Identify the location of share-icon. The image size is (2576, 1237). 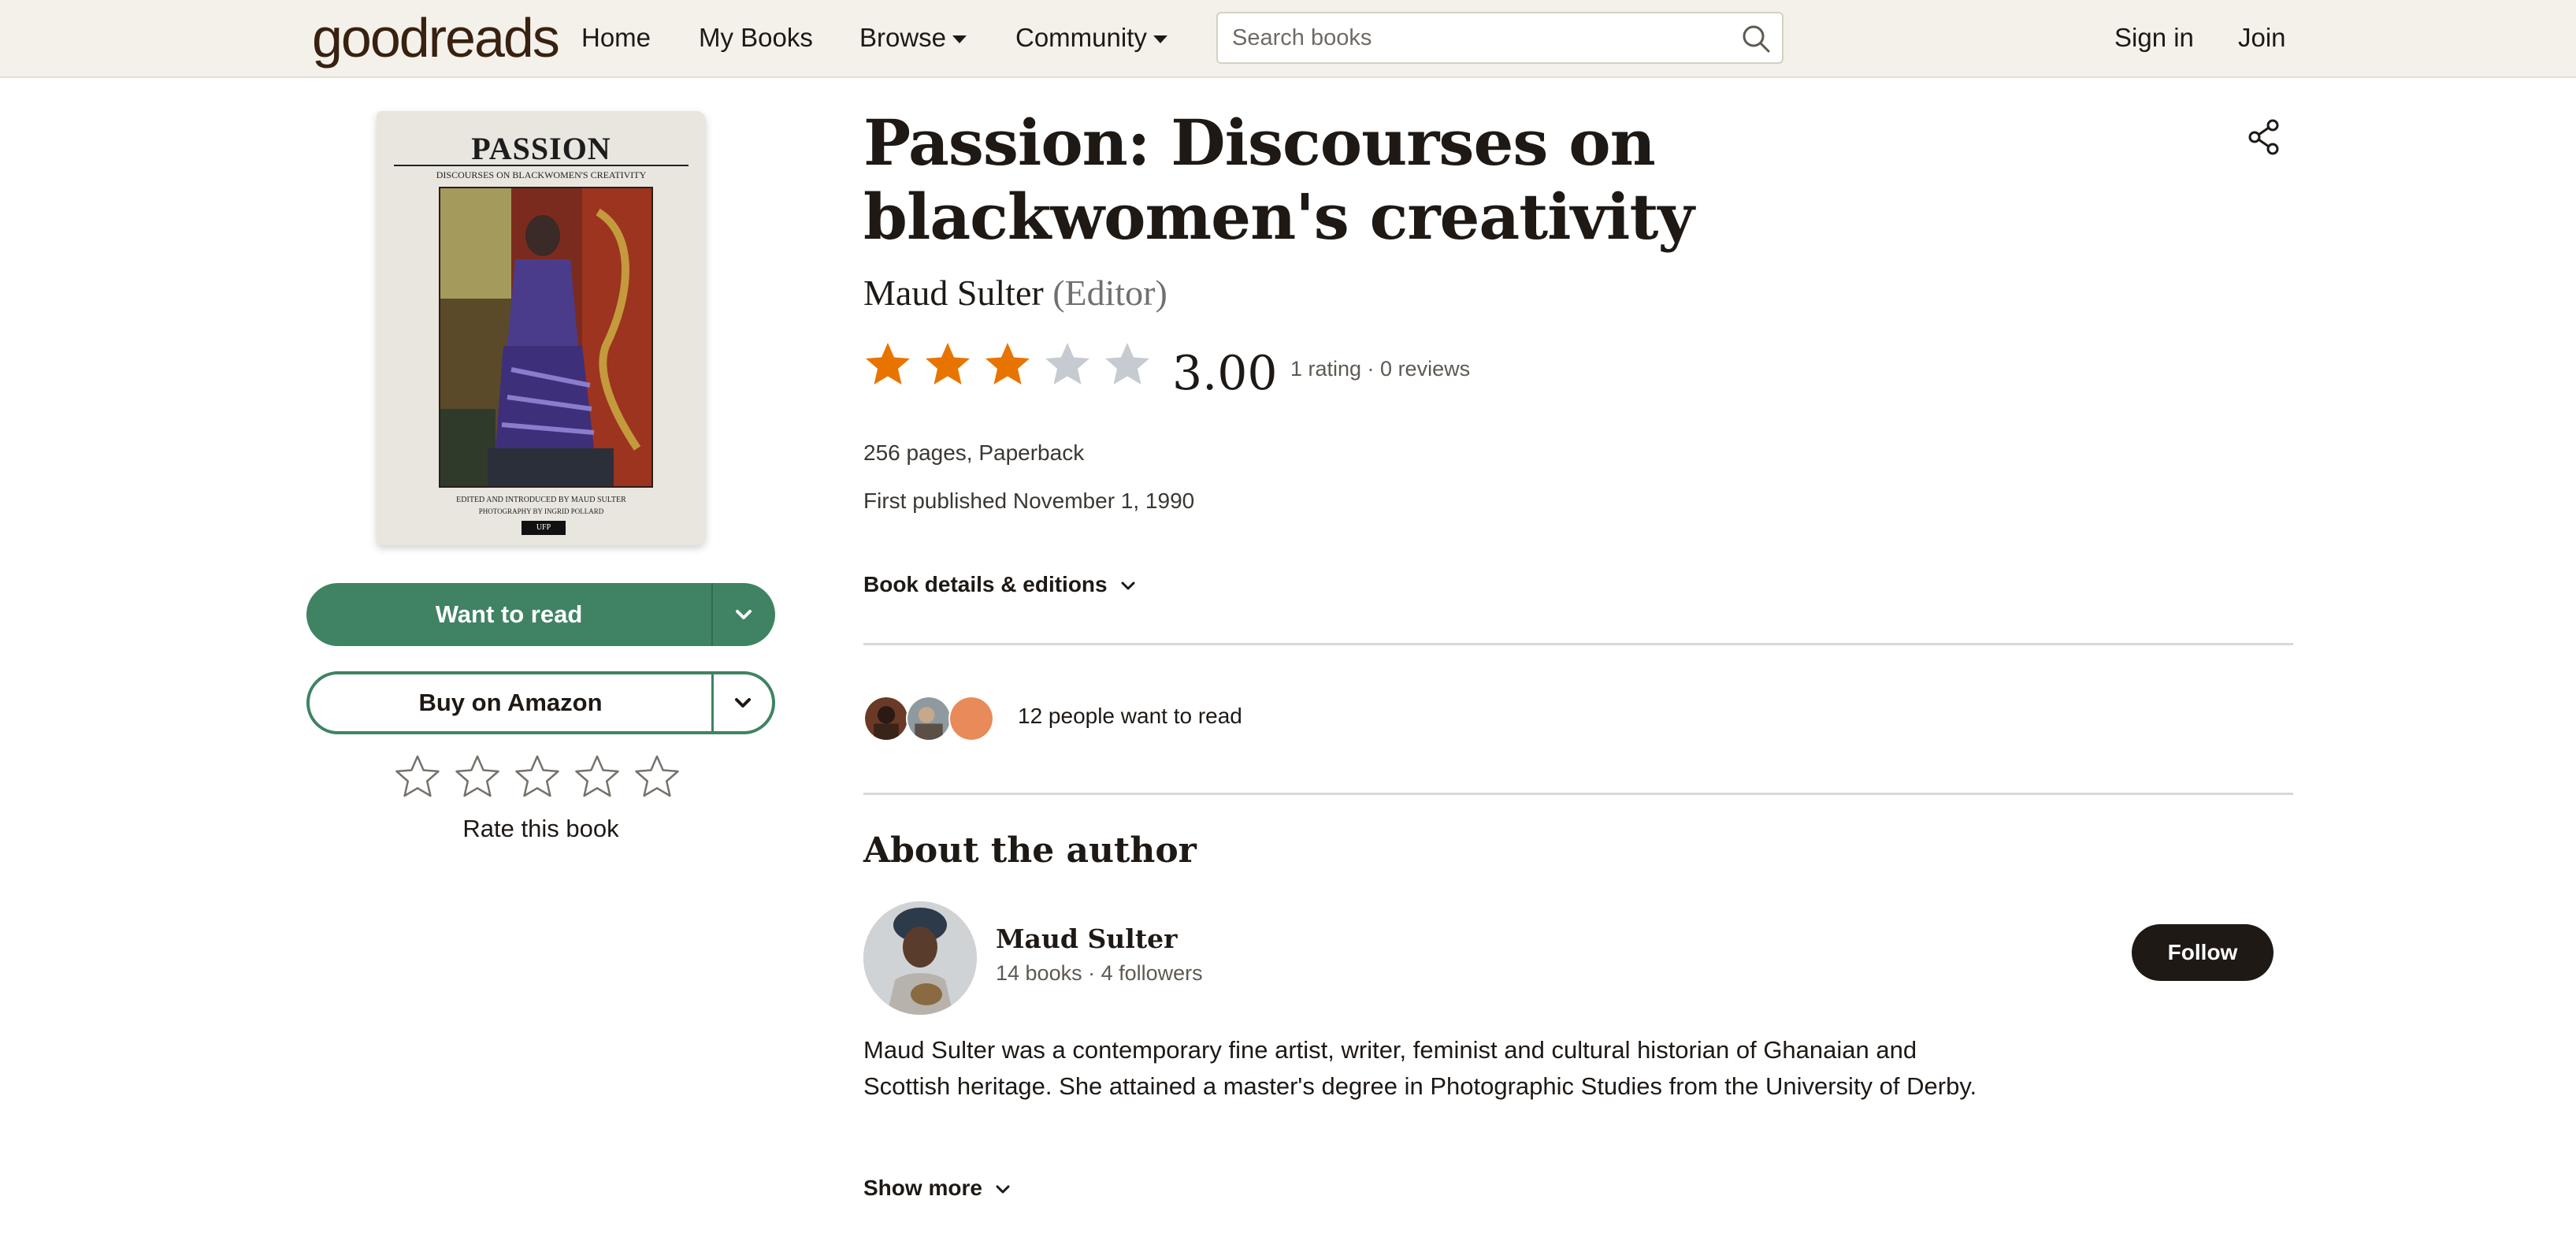
(2264, 137).